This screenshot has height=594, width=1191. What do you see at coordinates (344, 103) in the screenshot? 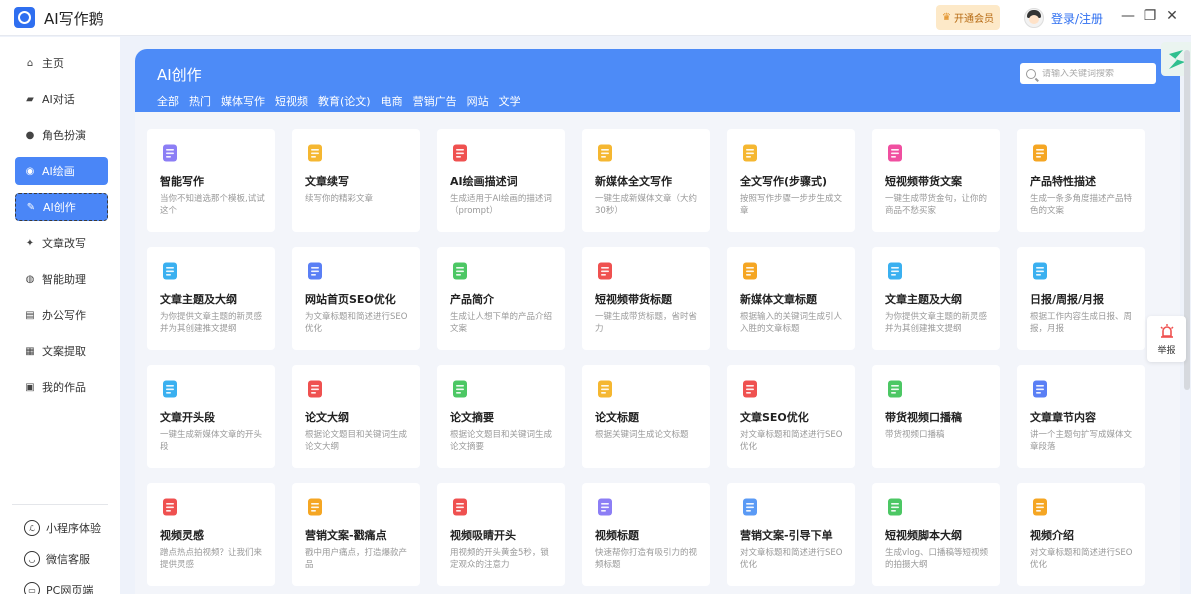
I see `tab-4: 教育(论文)` at bounding box center [344, 103].